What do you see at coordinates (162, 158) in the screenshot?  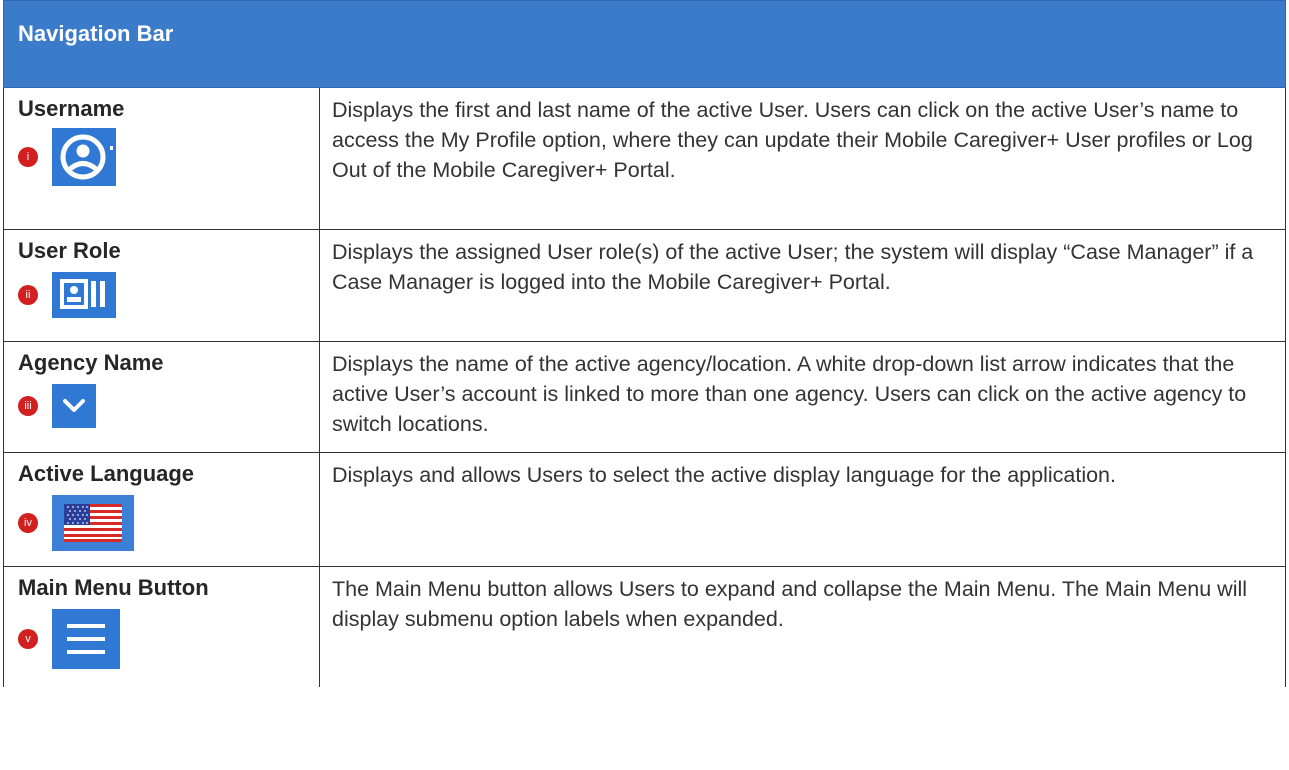 I see `row-label-cell: Username i` at bounding box center [162, 158].